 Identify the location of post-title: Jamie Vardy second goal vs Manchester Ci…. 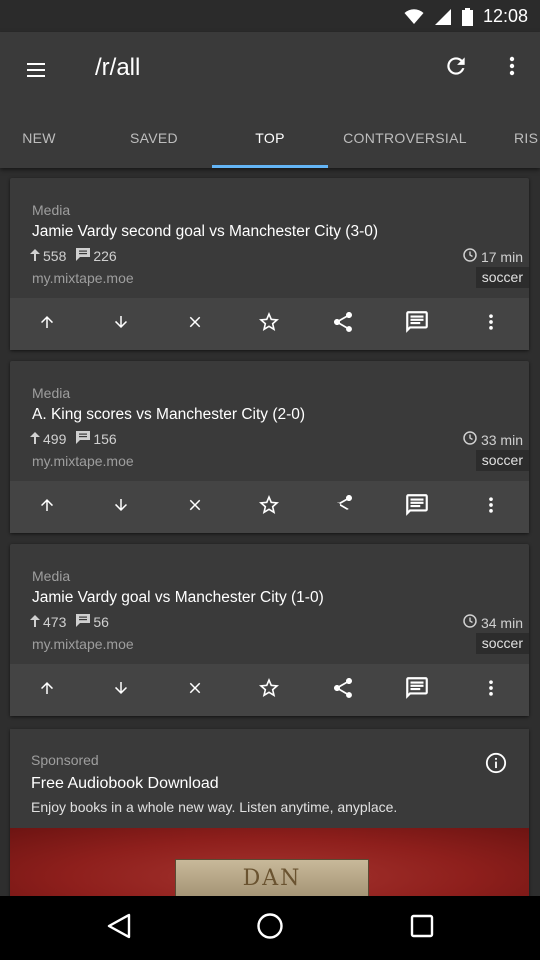
(205, 232).